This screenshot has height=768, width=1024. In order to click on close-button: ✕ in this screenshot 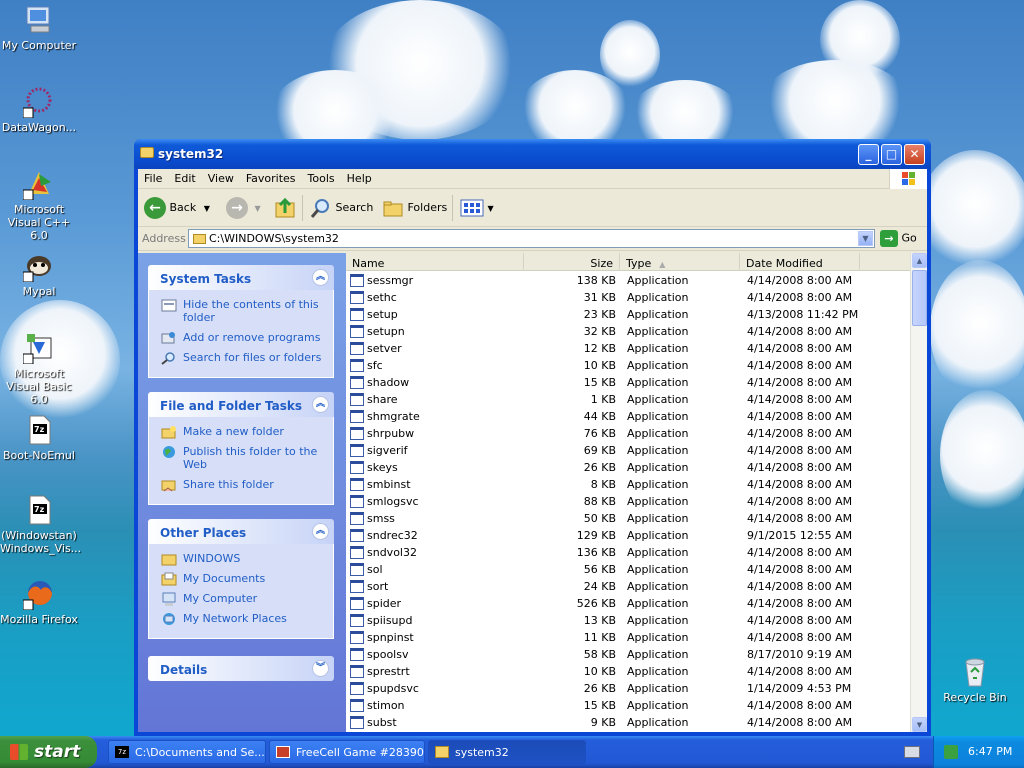, I will do `click(914, 154)`.